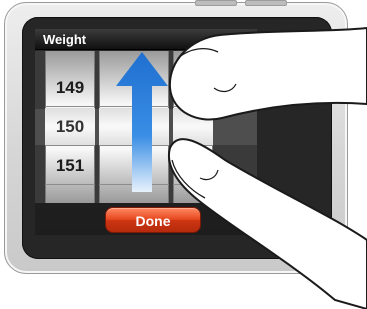  Describe the element at coordinates (146, 39) in the screenshot. I see `title-bar: Weight` at that location.